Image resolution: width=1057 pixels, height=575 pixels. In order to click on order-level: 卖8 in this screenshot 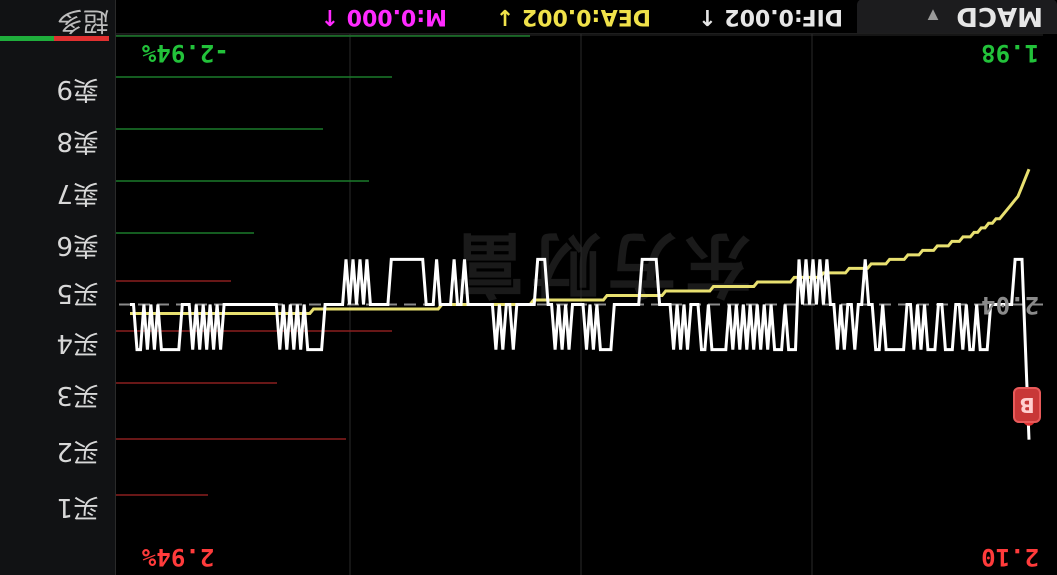, I will do `click(57, 141)`.